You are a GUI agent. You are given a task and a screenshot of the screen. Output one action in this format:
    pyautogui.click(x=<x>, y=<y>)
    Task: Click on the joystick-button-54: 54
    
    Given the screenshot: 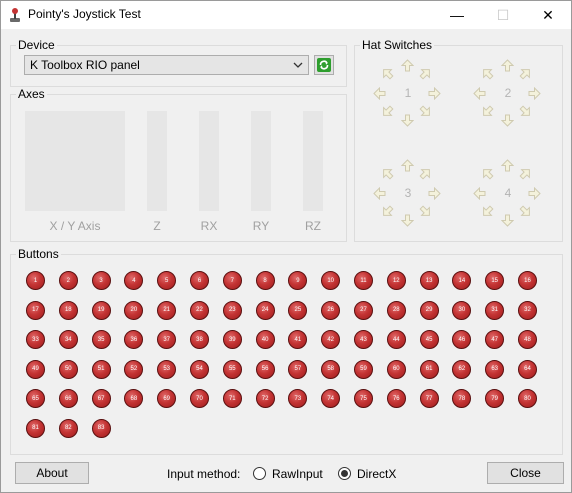 What is the action you would take?
    pyautogui.click(x=199, y=369)
    